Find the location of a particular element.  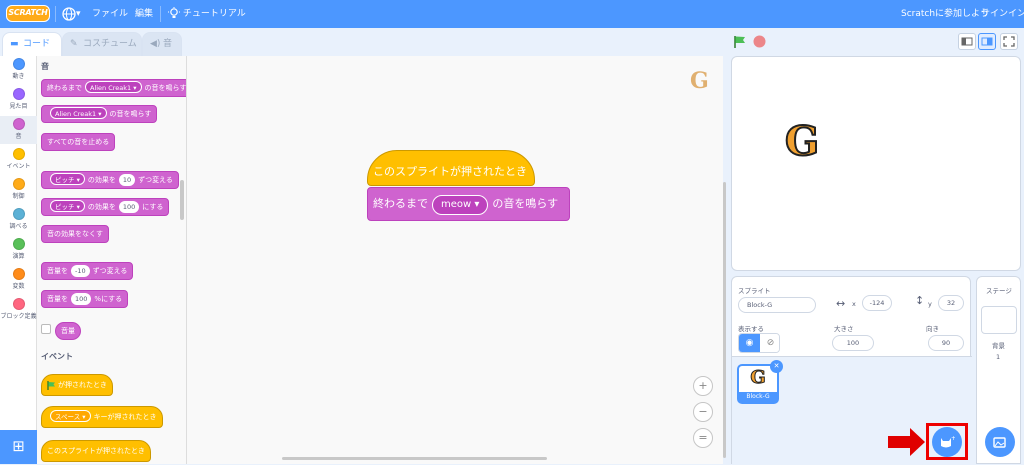

speaker-icon: ◀) is located at coordinates (155, 44).